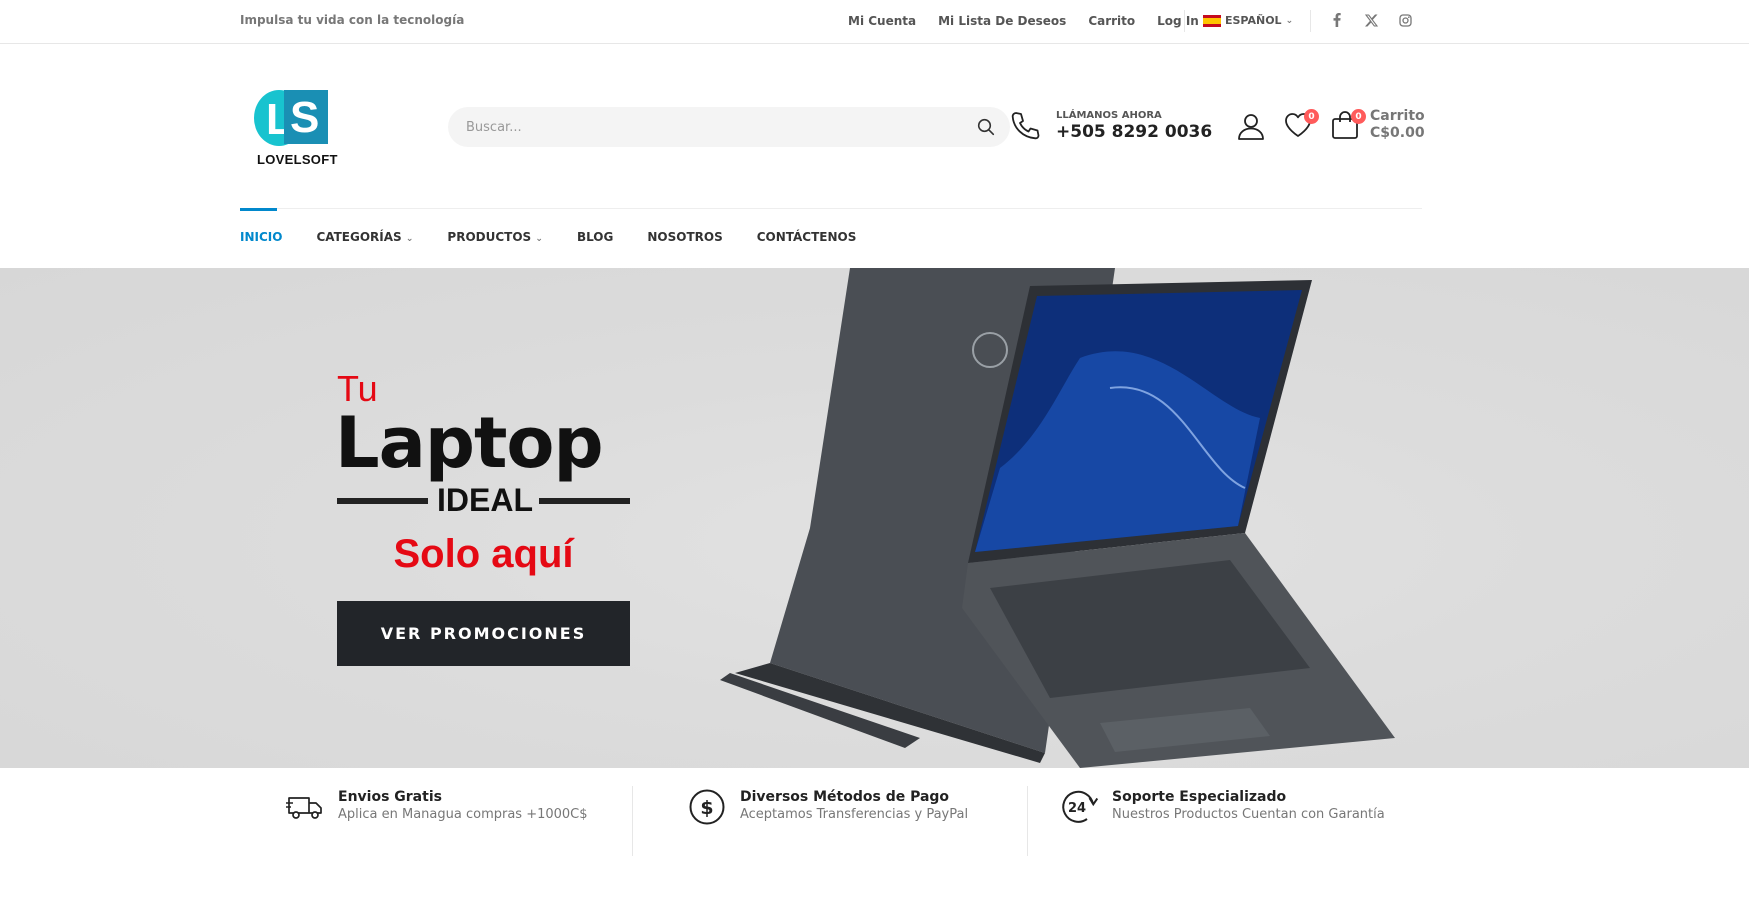 This screenshot has height=907, width=1749. I want to click on facebook-icon, so click(1337, 20).